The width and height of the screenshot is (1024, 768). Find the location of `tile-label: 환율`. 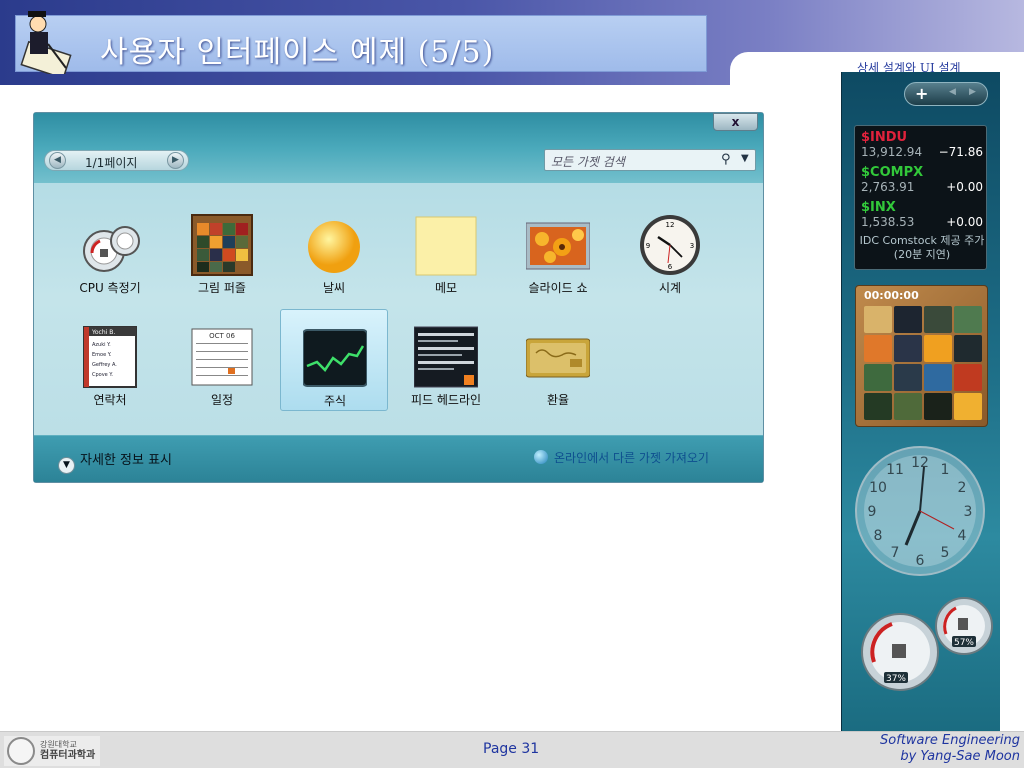

tile-label: 환율 is located at coordinates (558, 400).